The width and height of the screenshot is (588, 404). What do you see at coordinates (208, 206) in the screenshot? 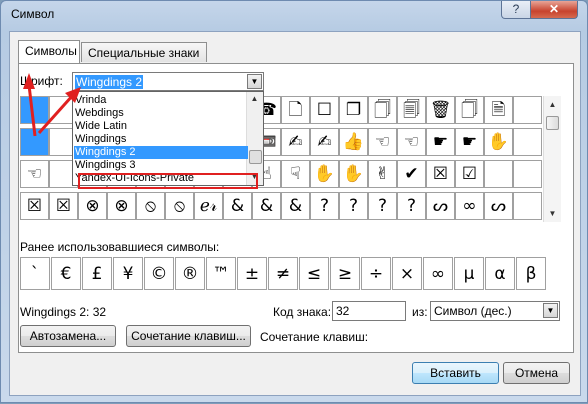
I see `symbol-cell: ℯ𝓇` at bounding box center [208, 206].